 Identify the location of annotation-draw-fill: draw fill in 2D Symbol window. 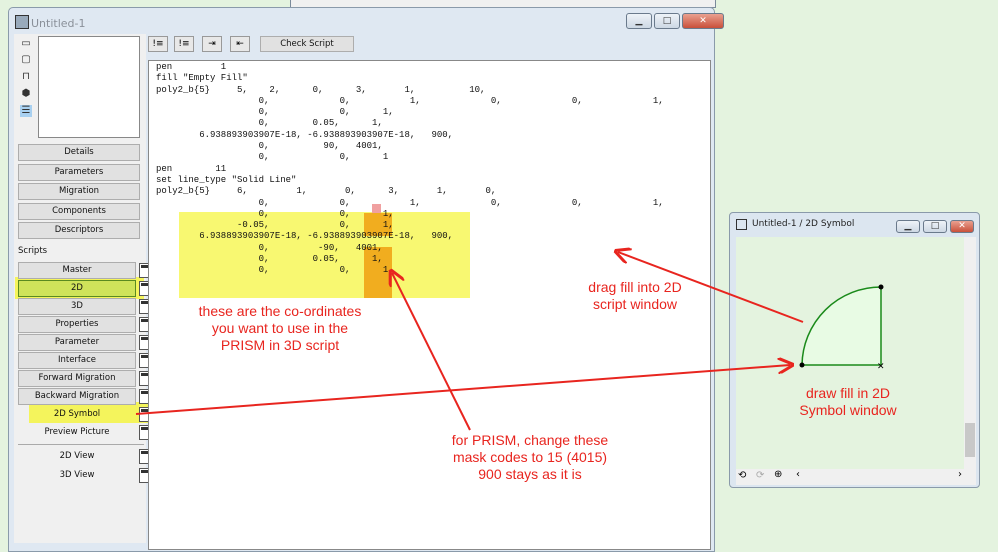
(848, 401).